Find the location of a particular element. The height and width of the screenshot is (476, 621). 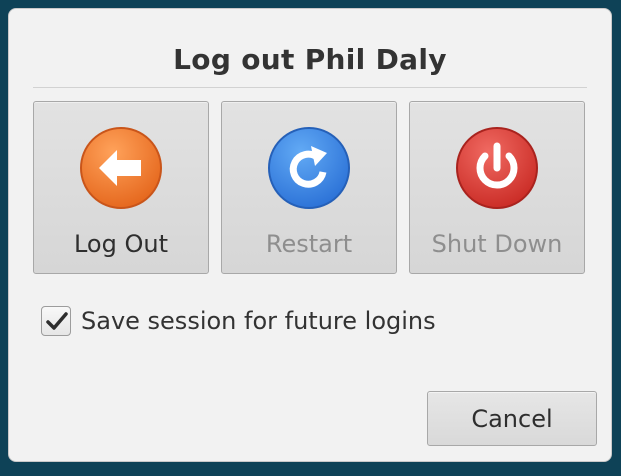

save-session-checkbox is located at coordinates (56, 321).